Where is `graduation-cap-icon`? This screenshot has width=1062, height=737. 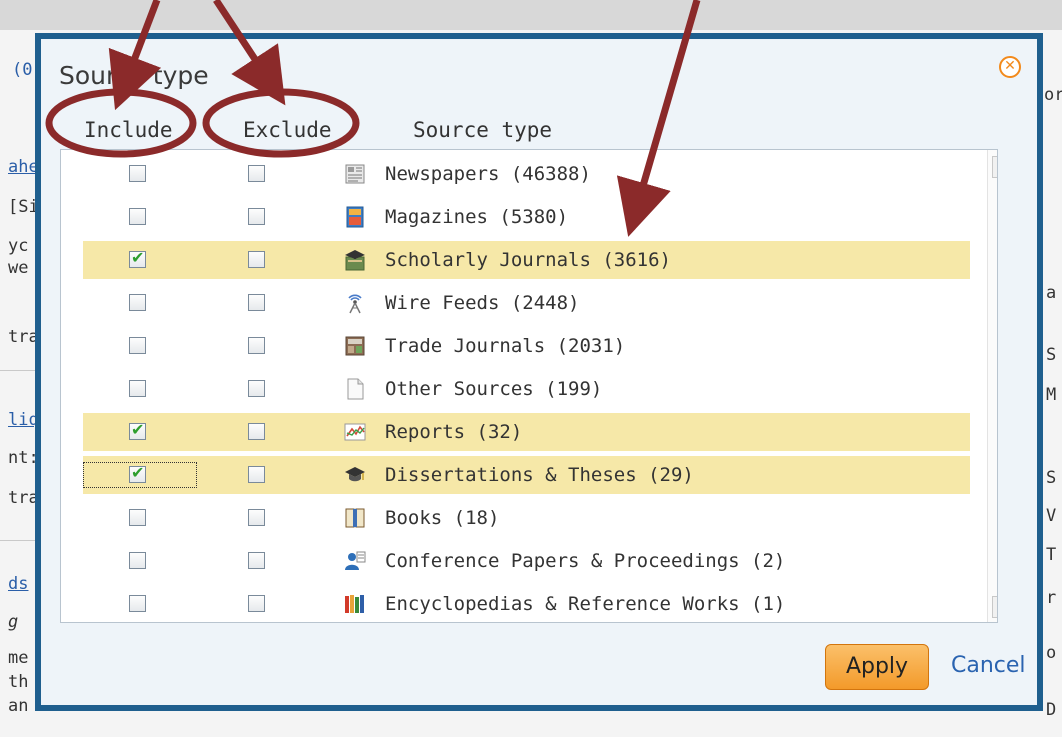
graduation-cap-icon is located at coordinates (355, 475).